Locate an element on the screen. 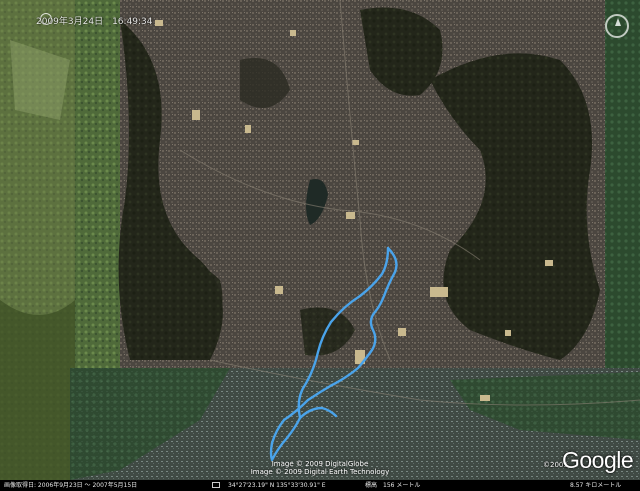 This screenshot has height=491, width=640. imagery-dates: 画像取得日: 2006年9月23日 ～ 2007年5月15日 is located at coordinates (71, 485).